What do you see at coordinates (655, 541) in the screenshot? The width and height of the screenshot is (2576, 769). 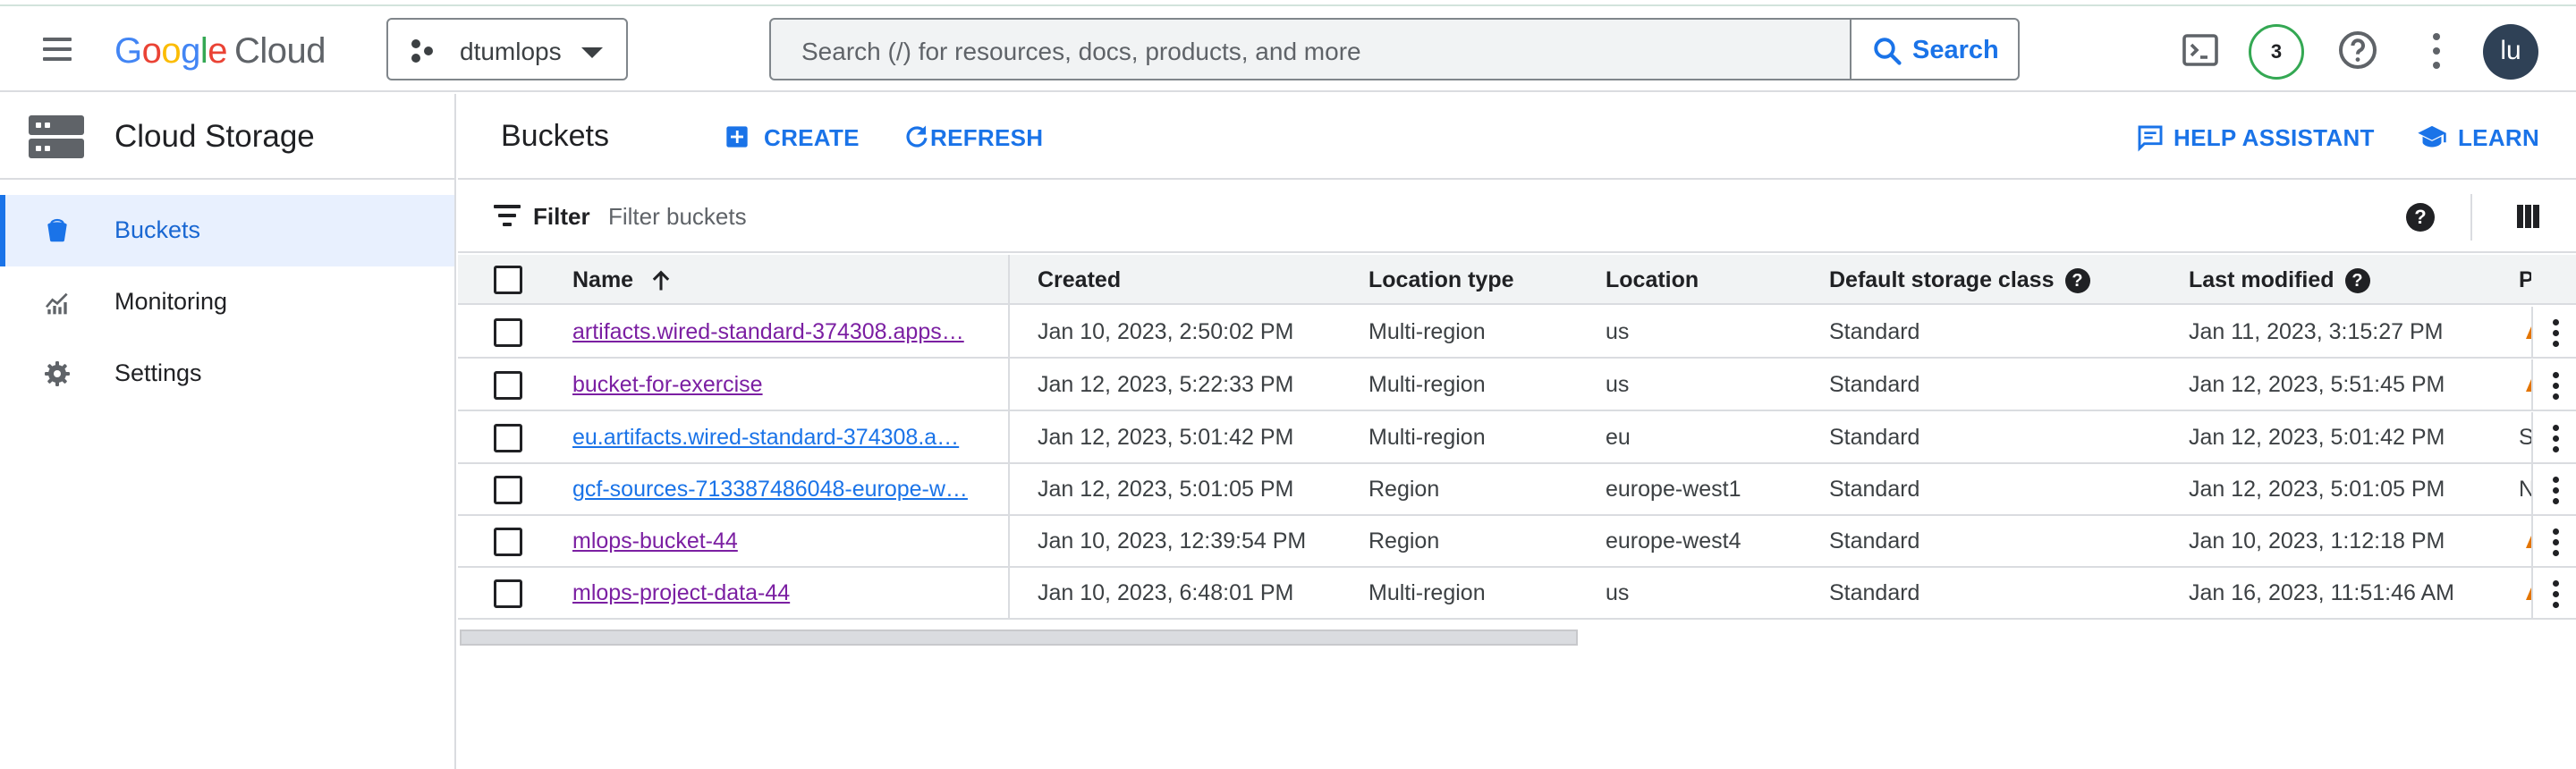 I see `bucket-name-link: mlops-bucket-44` at bounding box center [655, 541].